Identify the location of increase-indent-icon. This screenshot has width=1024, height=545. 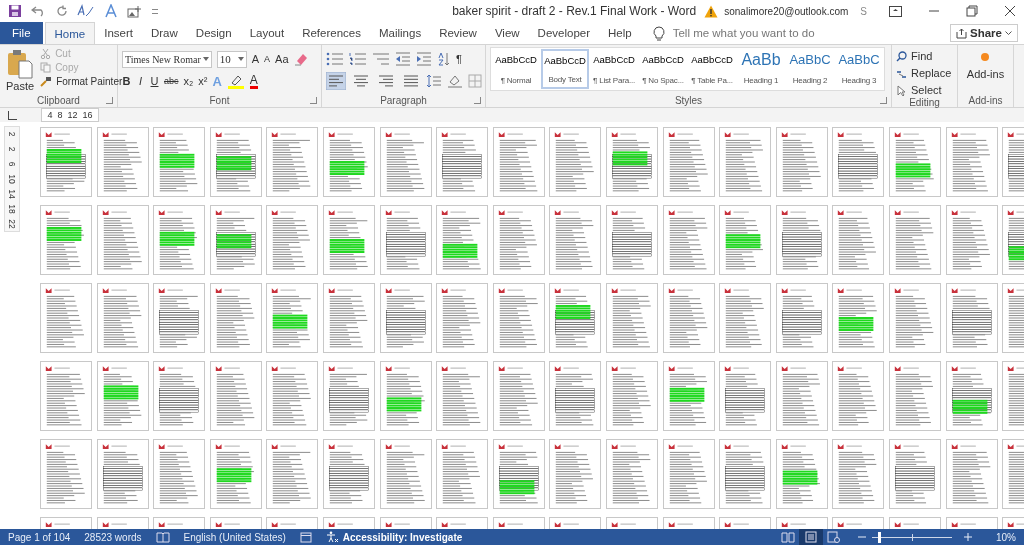
(424, 59).